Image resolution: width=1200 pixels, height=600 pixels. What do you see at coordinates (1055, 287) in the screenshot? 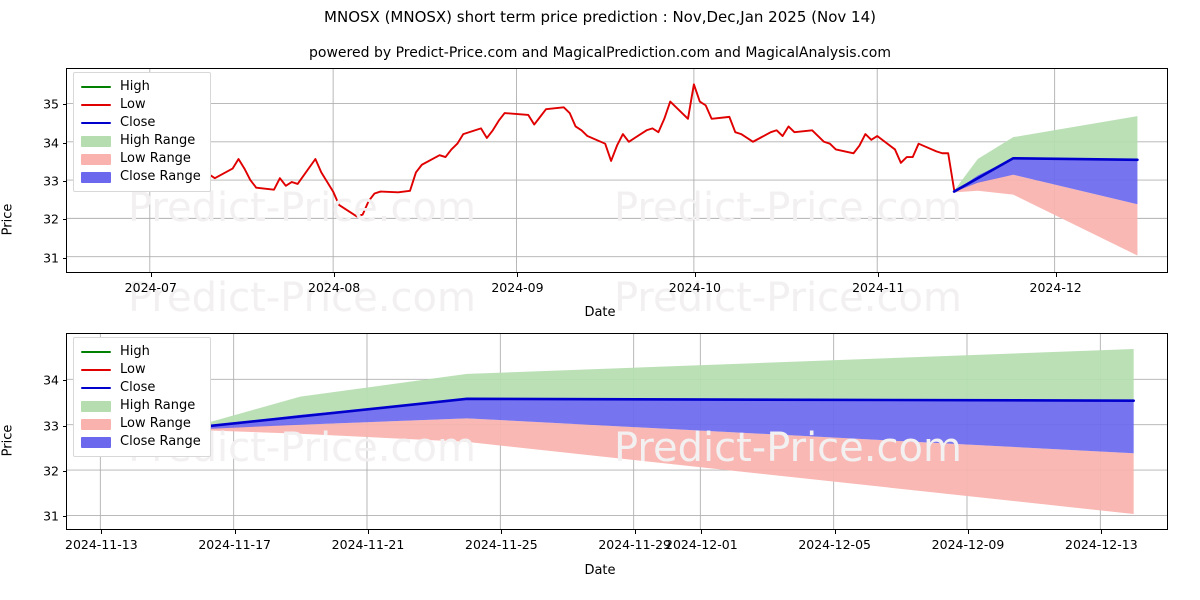
I see `x-tick-label: 2024-12` at bounding box center [1055, 287].